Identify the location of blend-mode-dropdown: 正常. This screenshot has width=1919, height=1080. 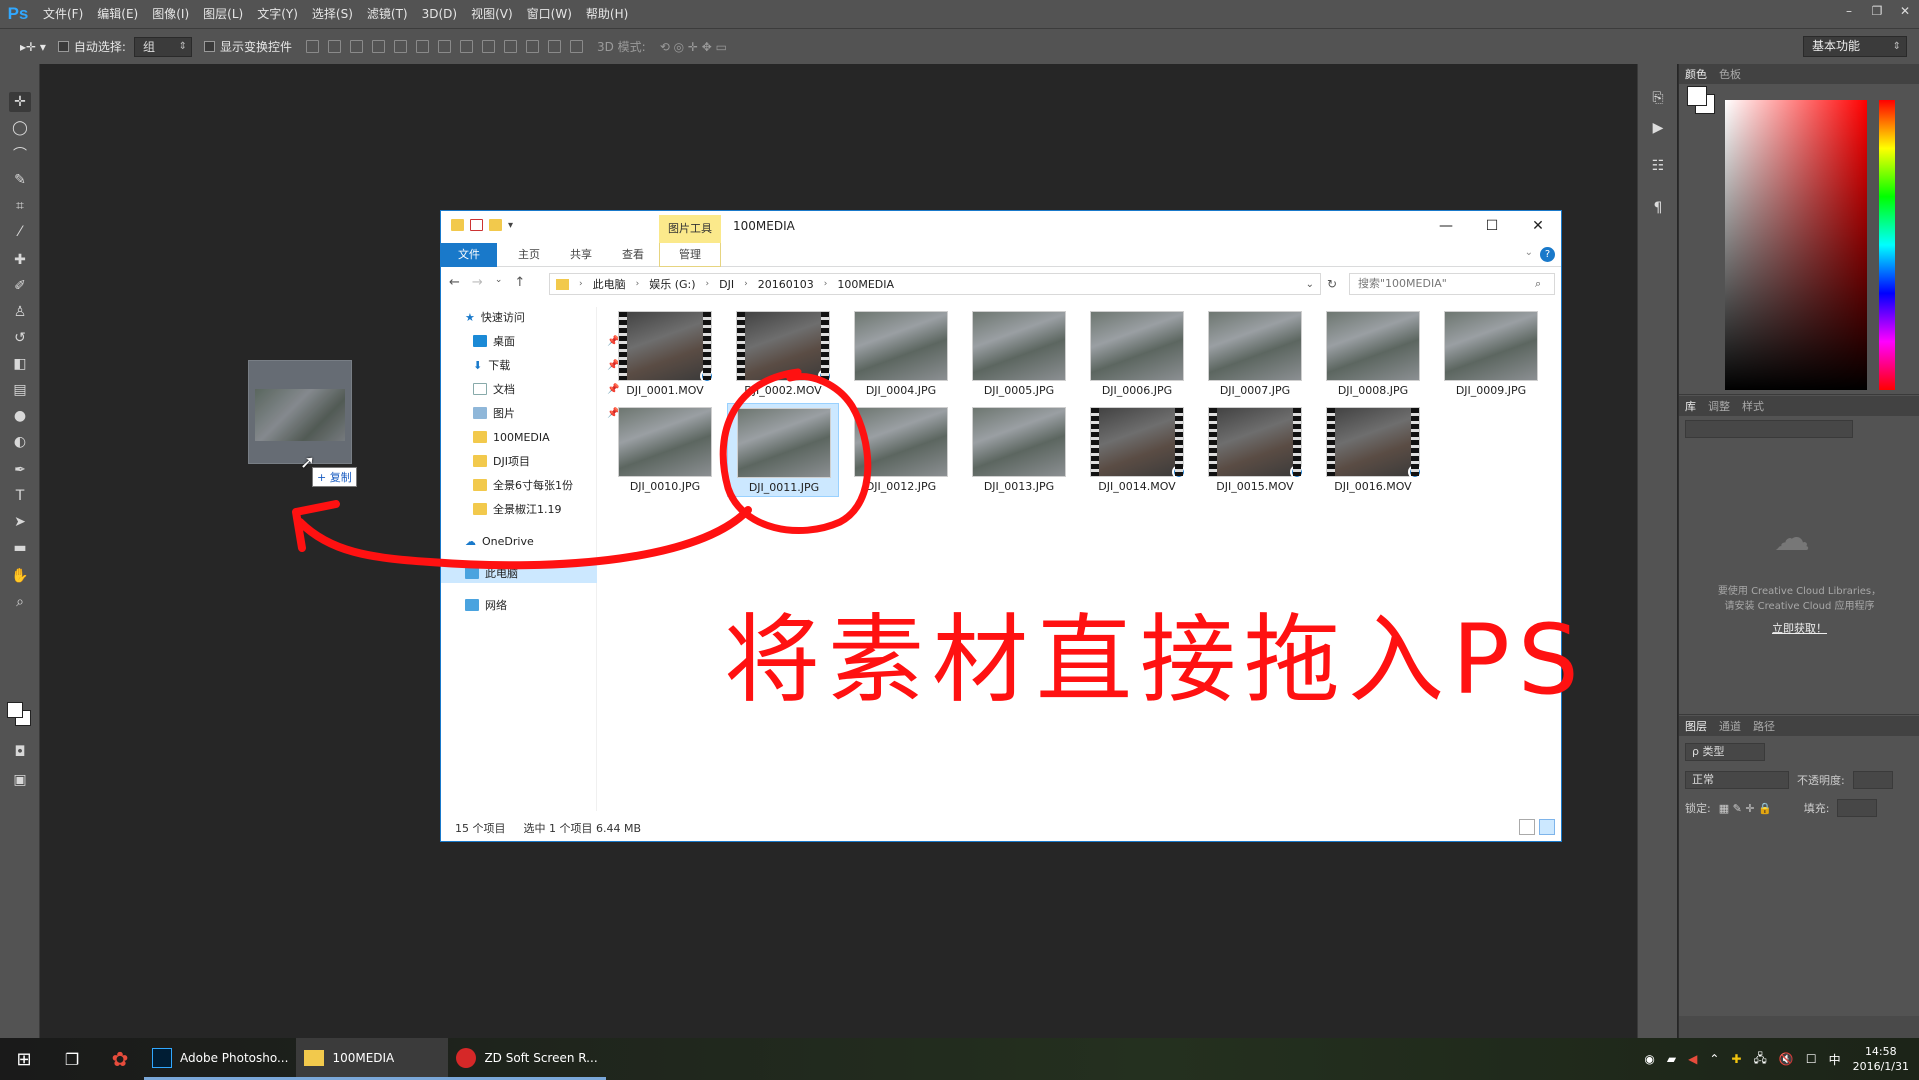
(1737, 780).